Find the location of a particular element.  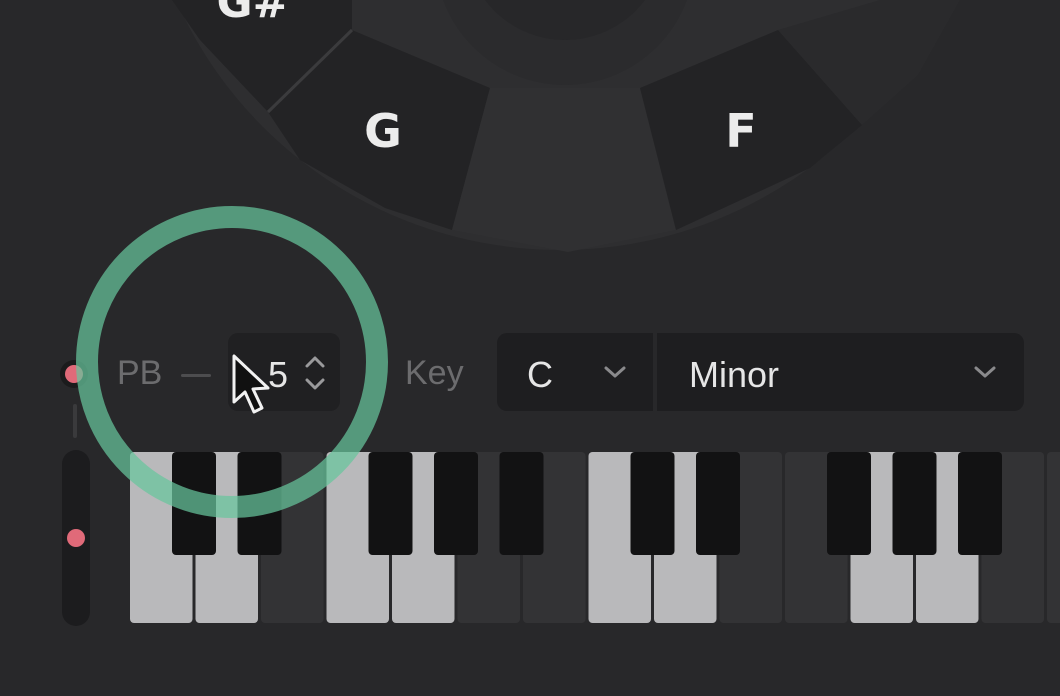

mouse-cursor-icon is located at coordinates (251, 384).